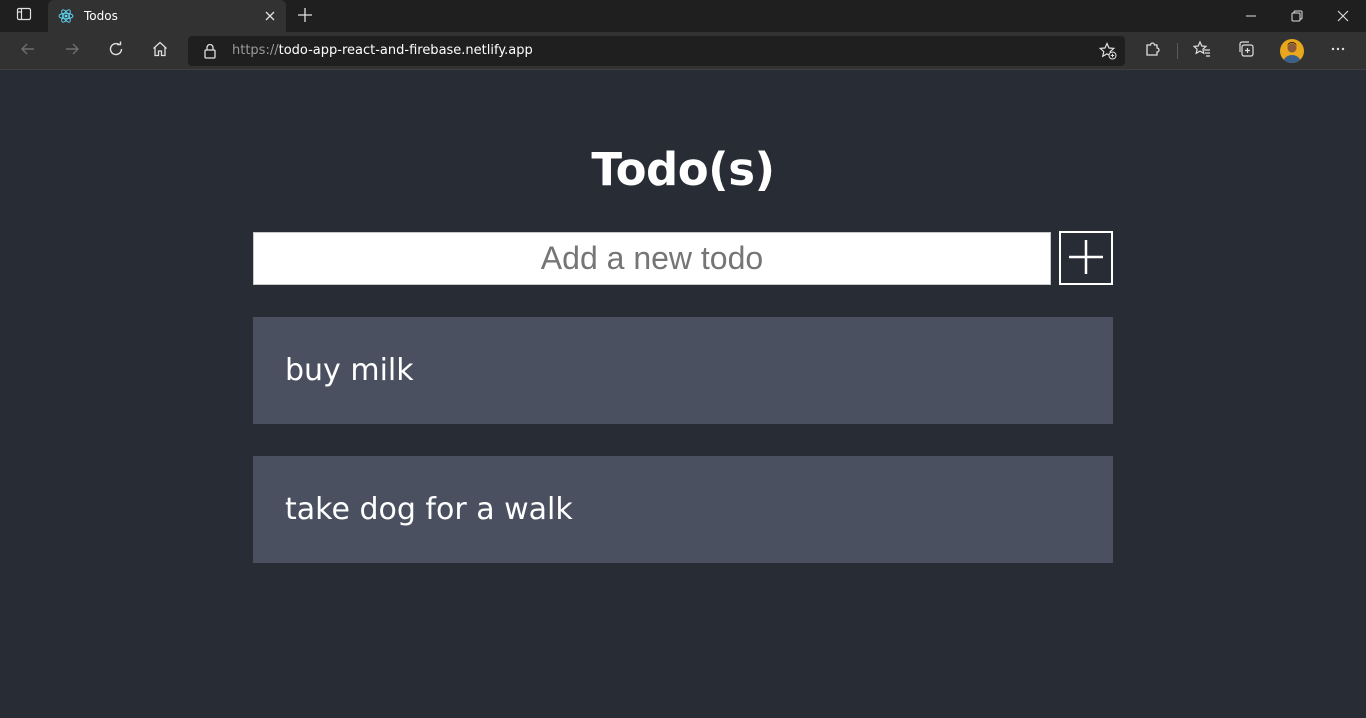 The image size is (1366, 718). I want to click on refresh-button, so click(116, 51).